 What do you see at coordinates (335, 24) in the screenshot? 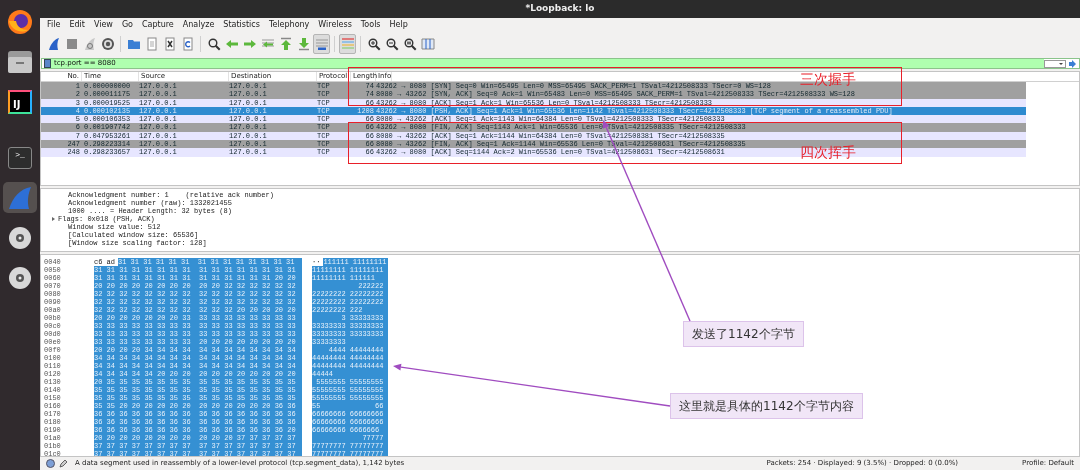
I see `menu-item: Wireless` at bounding box center [335, 24].